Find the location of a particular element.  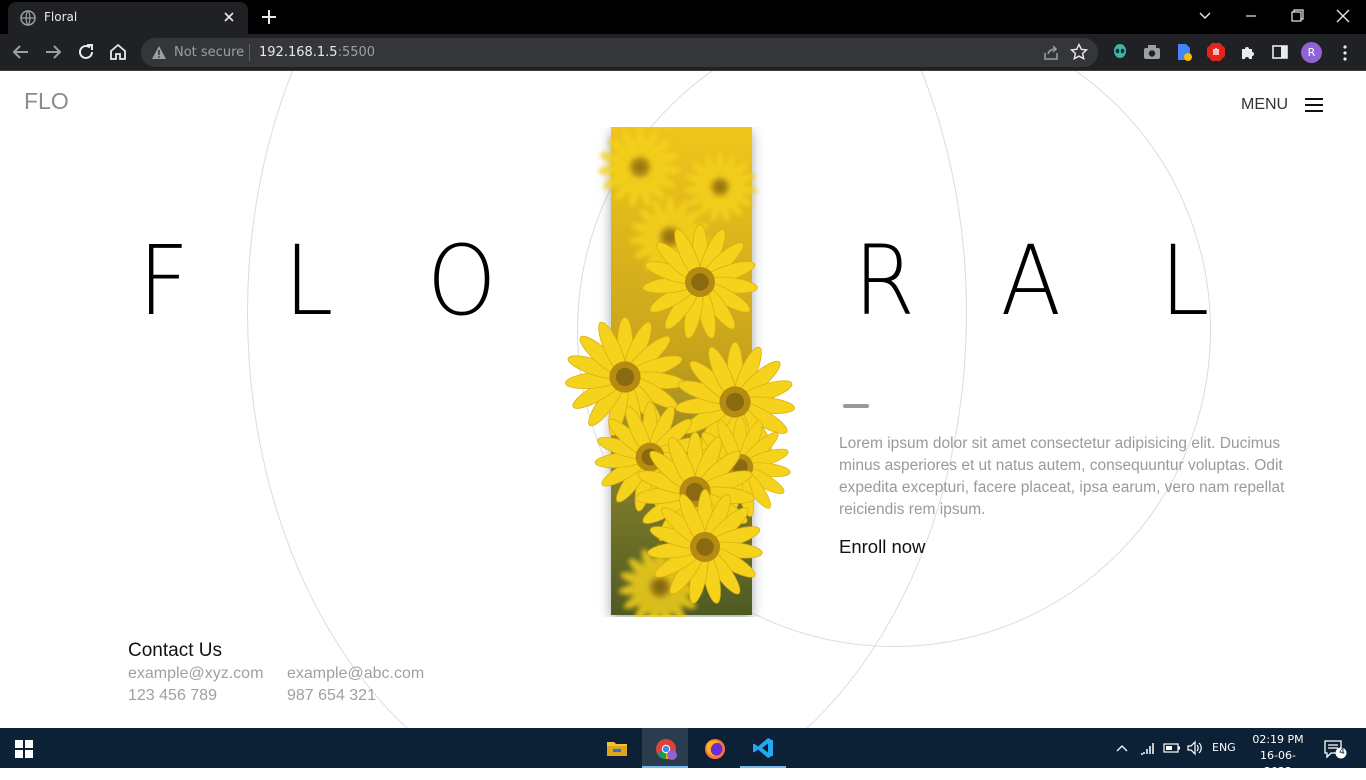

taskbar-vscode is located at coordinates (763, 748).